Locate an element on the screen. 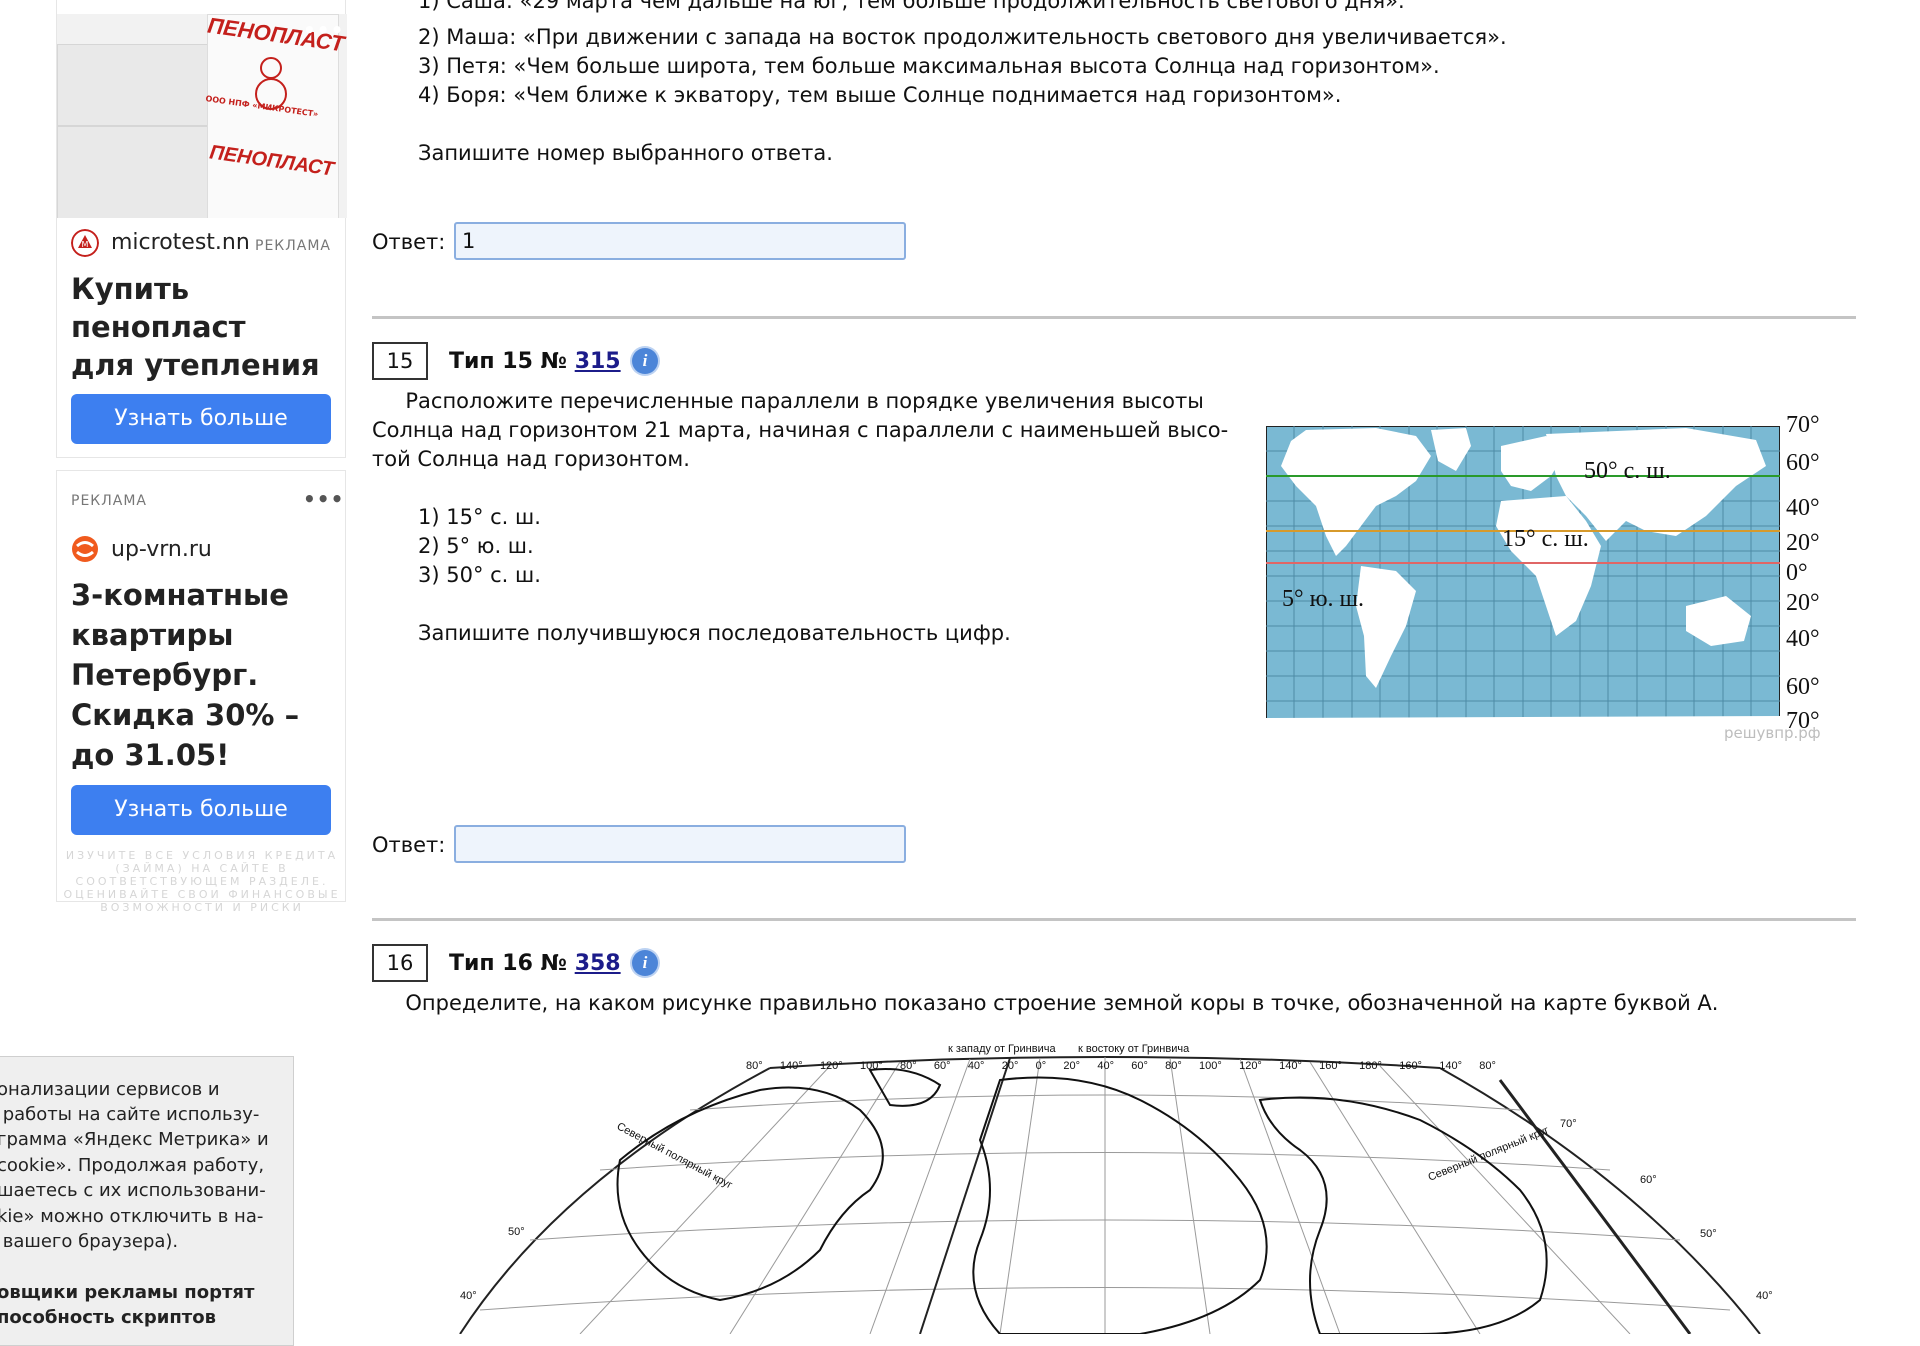 The height and width of the screenshot is (1346, 1920). q16-map-lat-label: 70° is located at coordinates (1568, 1124).